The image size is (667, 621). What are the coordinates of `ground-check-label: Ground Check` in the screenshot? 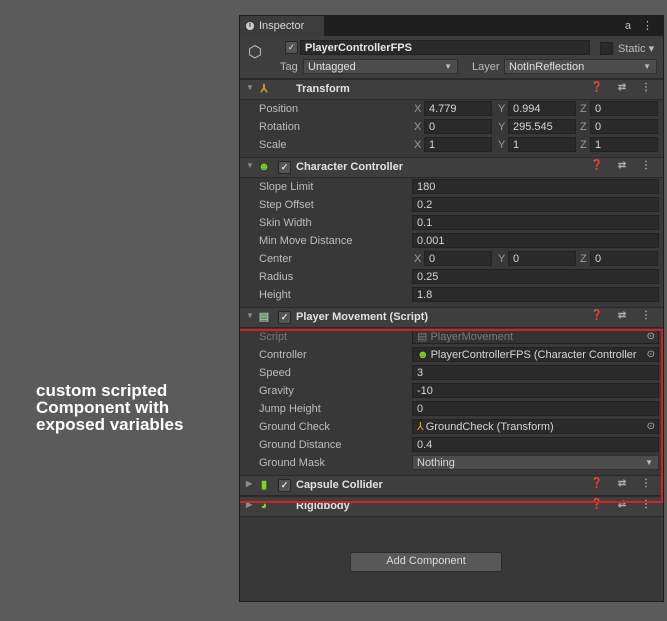 It's located at (294, 427).